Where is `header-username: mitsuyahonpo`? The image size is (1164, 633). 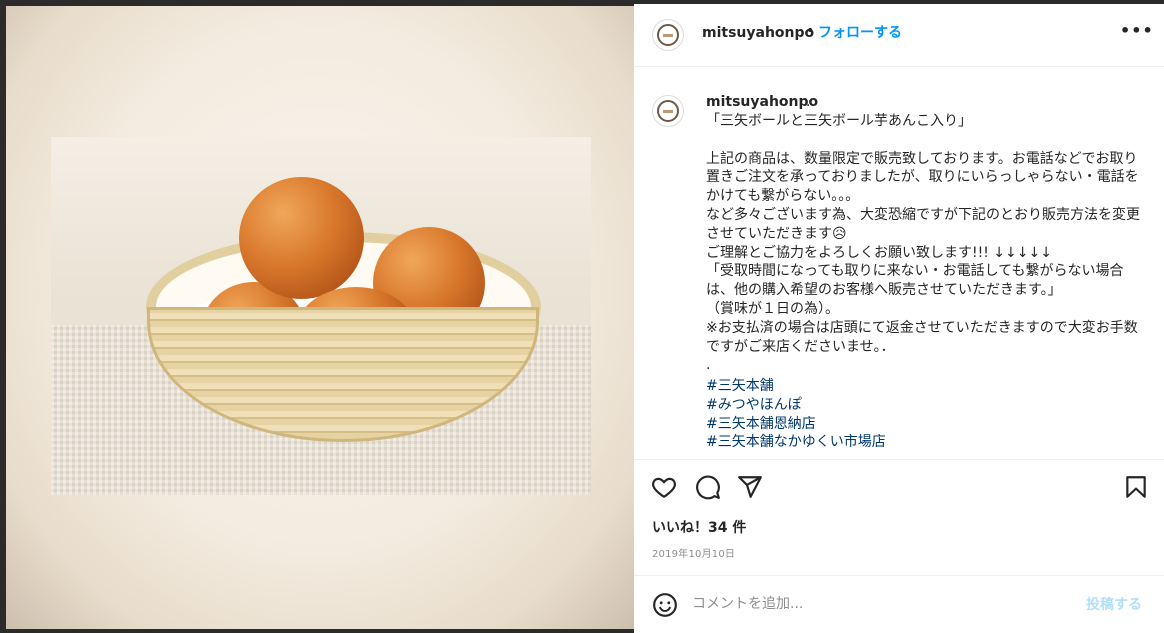
header-username: mitsuyahonpo is located at coordinates (758, 33).